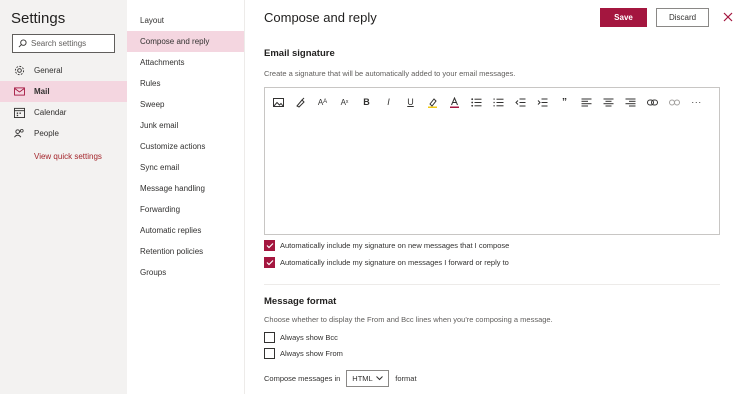  I want to click on nav-item-label: Calendar, so click(50, 112).